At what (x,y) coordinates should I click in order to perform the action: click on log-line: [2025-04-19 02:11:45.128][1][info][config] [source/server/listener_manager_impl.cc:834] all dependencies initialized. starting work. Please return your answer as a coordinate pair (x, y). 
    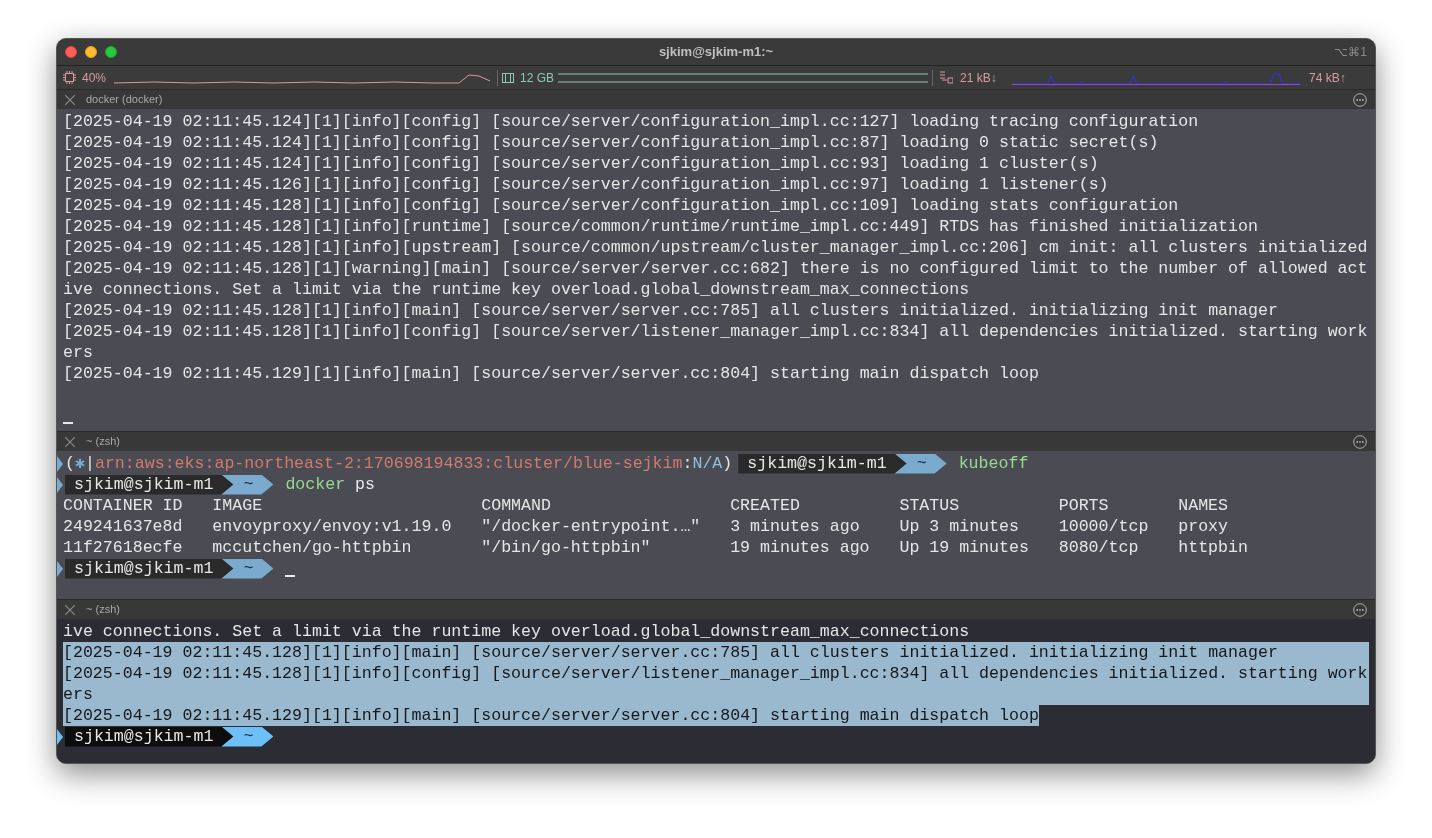
    Looking at the image, I should click on (715, 331).